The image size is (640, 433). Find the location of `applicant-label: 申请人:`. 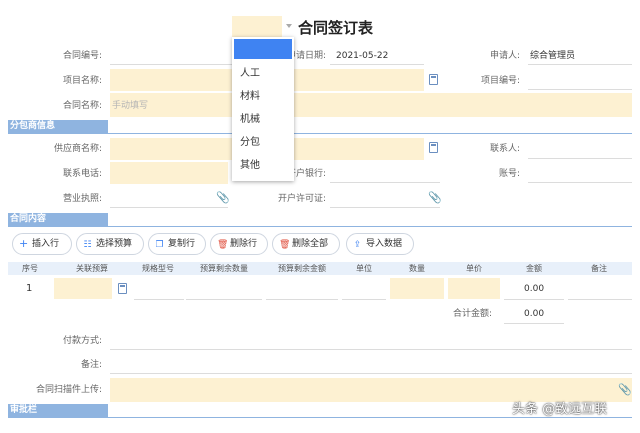

applicant-label: 申请人: is located at coordinates (504, 56).